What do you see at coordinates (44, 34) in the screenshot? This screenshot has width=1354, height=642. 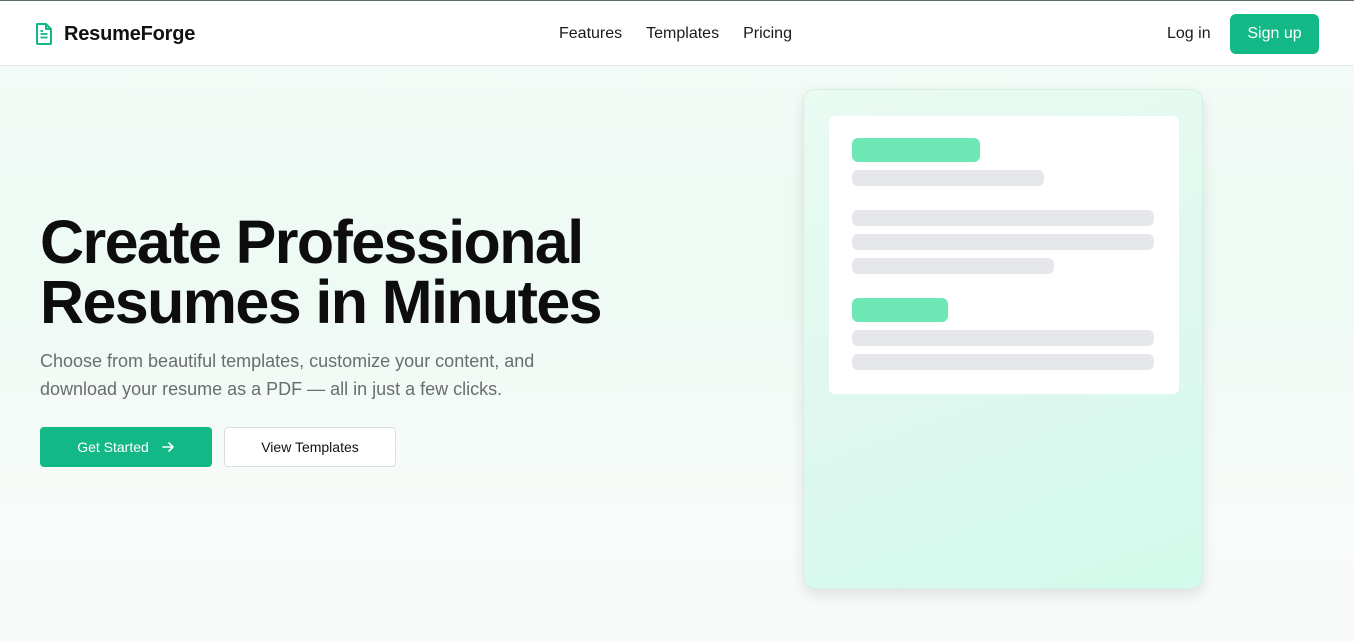 I see `document-icon` at bounding box center [44, 34].